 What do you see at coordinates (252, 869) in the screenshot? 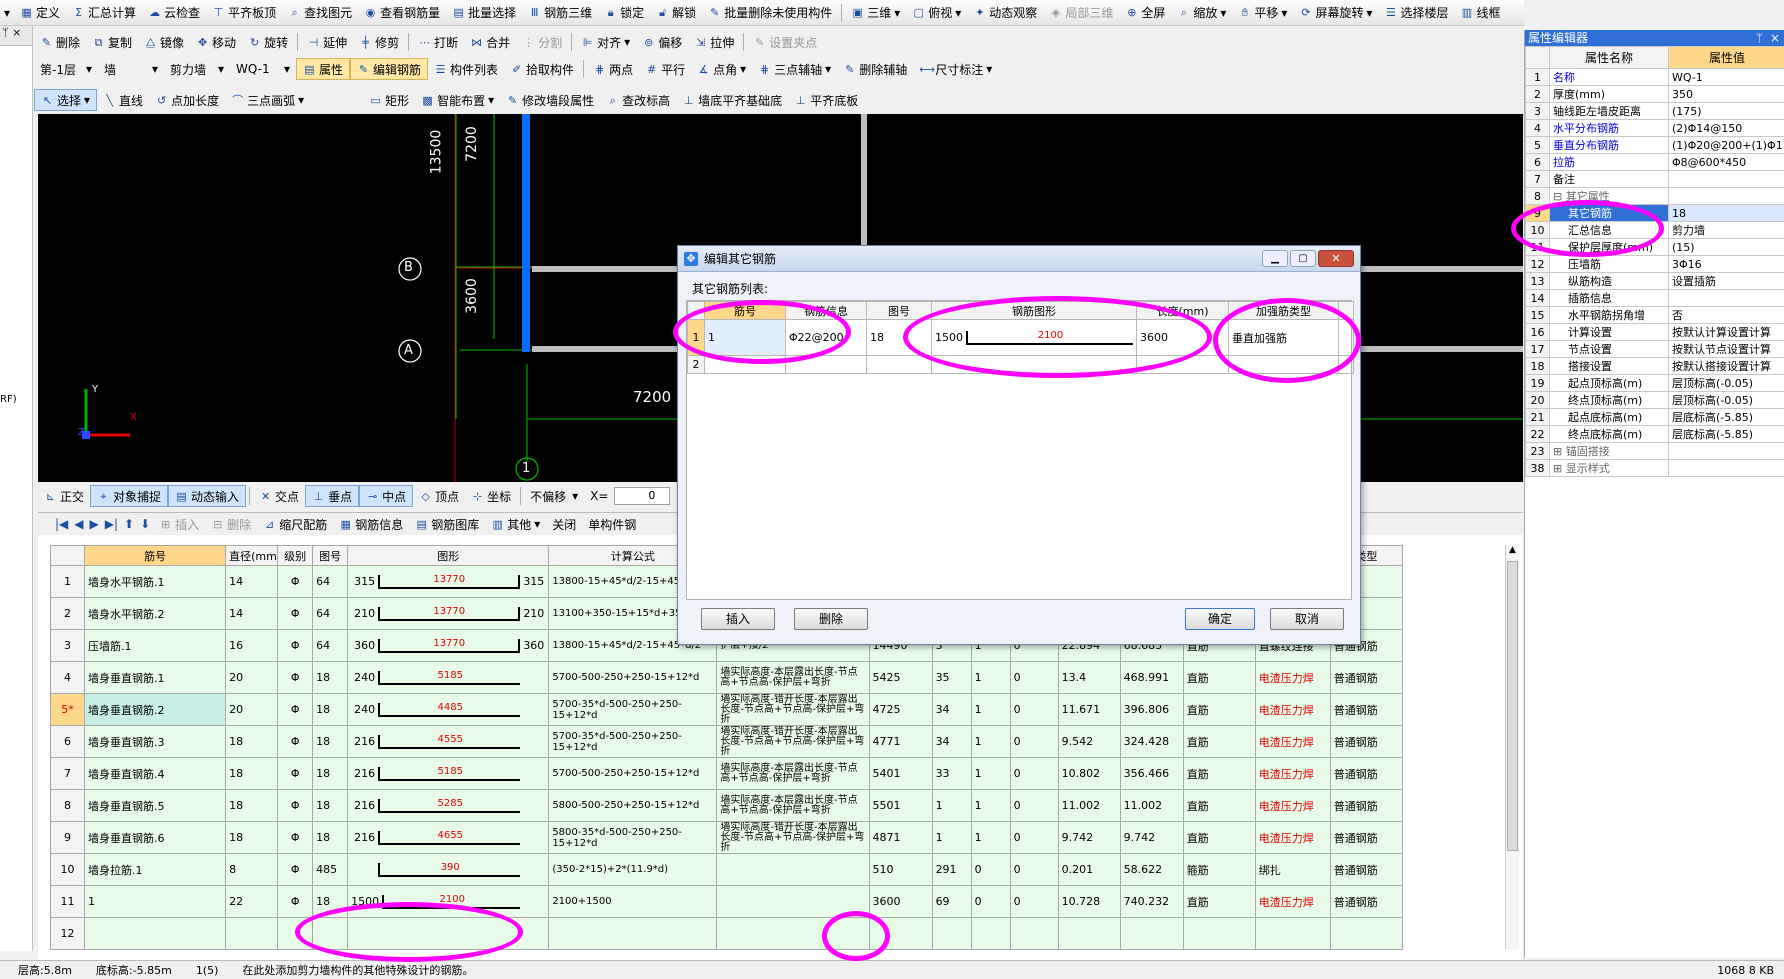
I see `diameter-cell: 8` at bounding box center [252, 869].